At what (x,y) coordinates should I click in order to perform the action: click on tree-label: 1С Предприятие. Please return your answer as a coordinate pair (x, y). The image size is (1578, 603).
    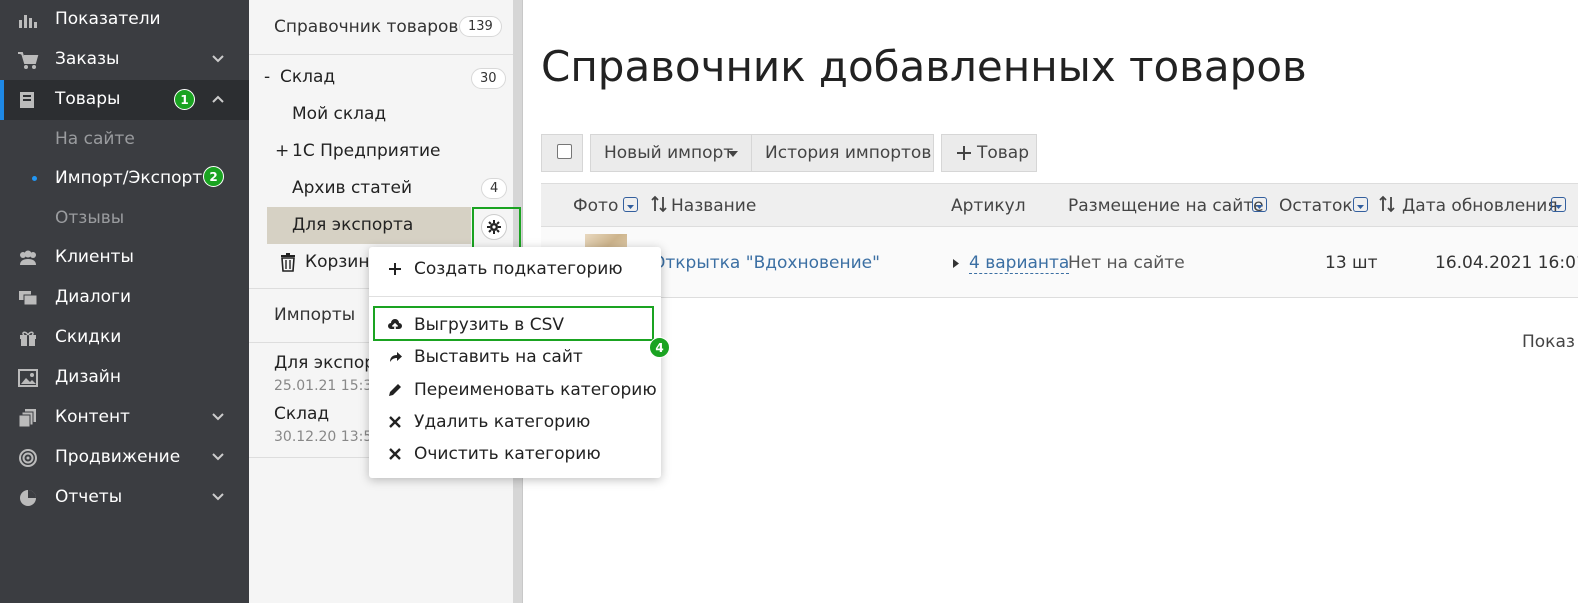
    Looking at the image, I should click on (366, 151).